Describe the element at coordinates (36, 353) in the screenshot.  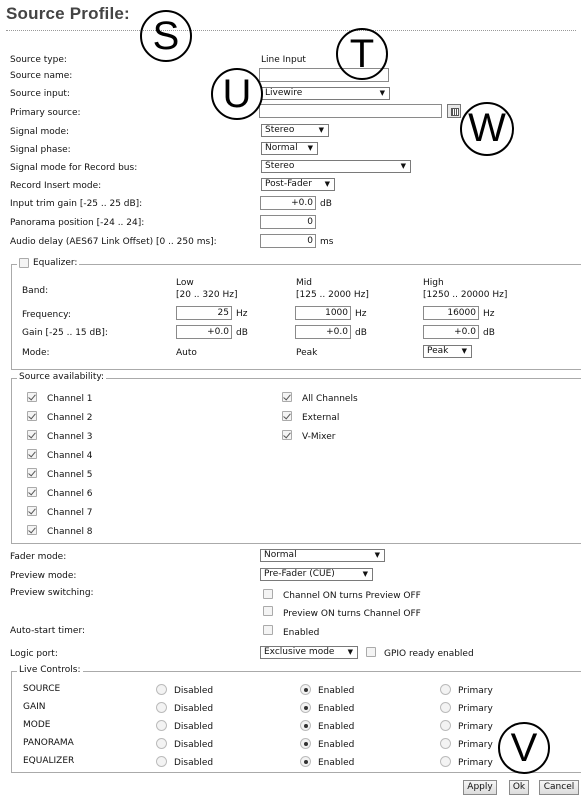
I see `mode-label: Mode:` at that location.